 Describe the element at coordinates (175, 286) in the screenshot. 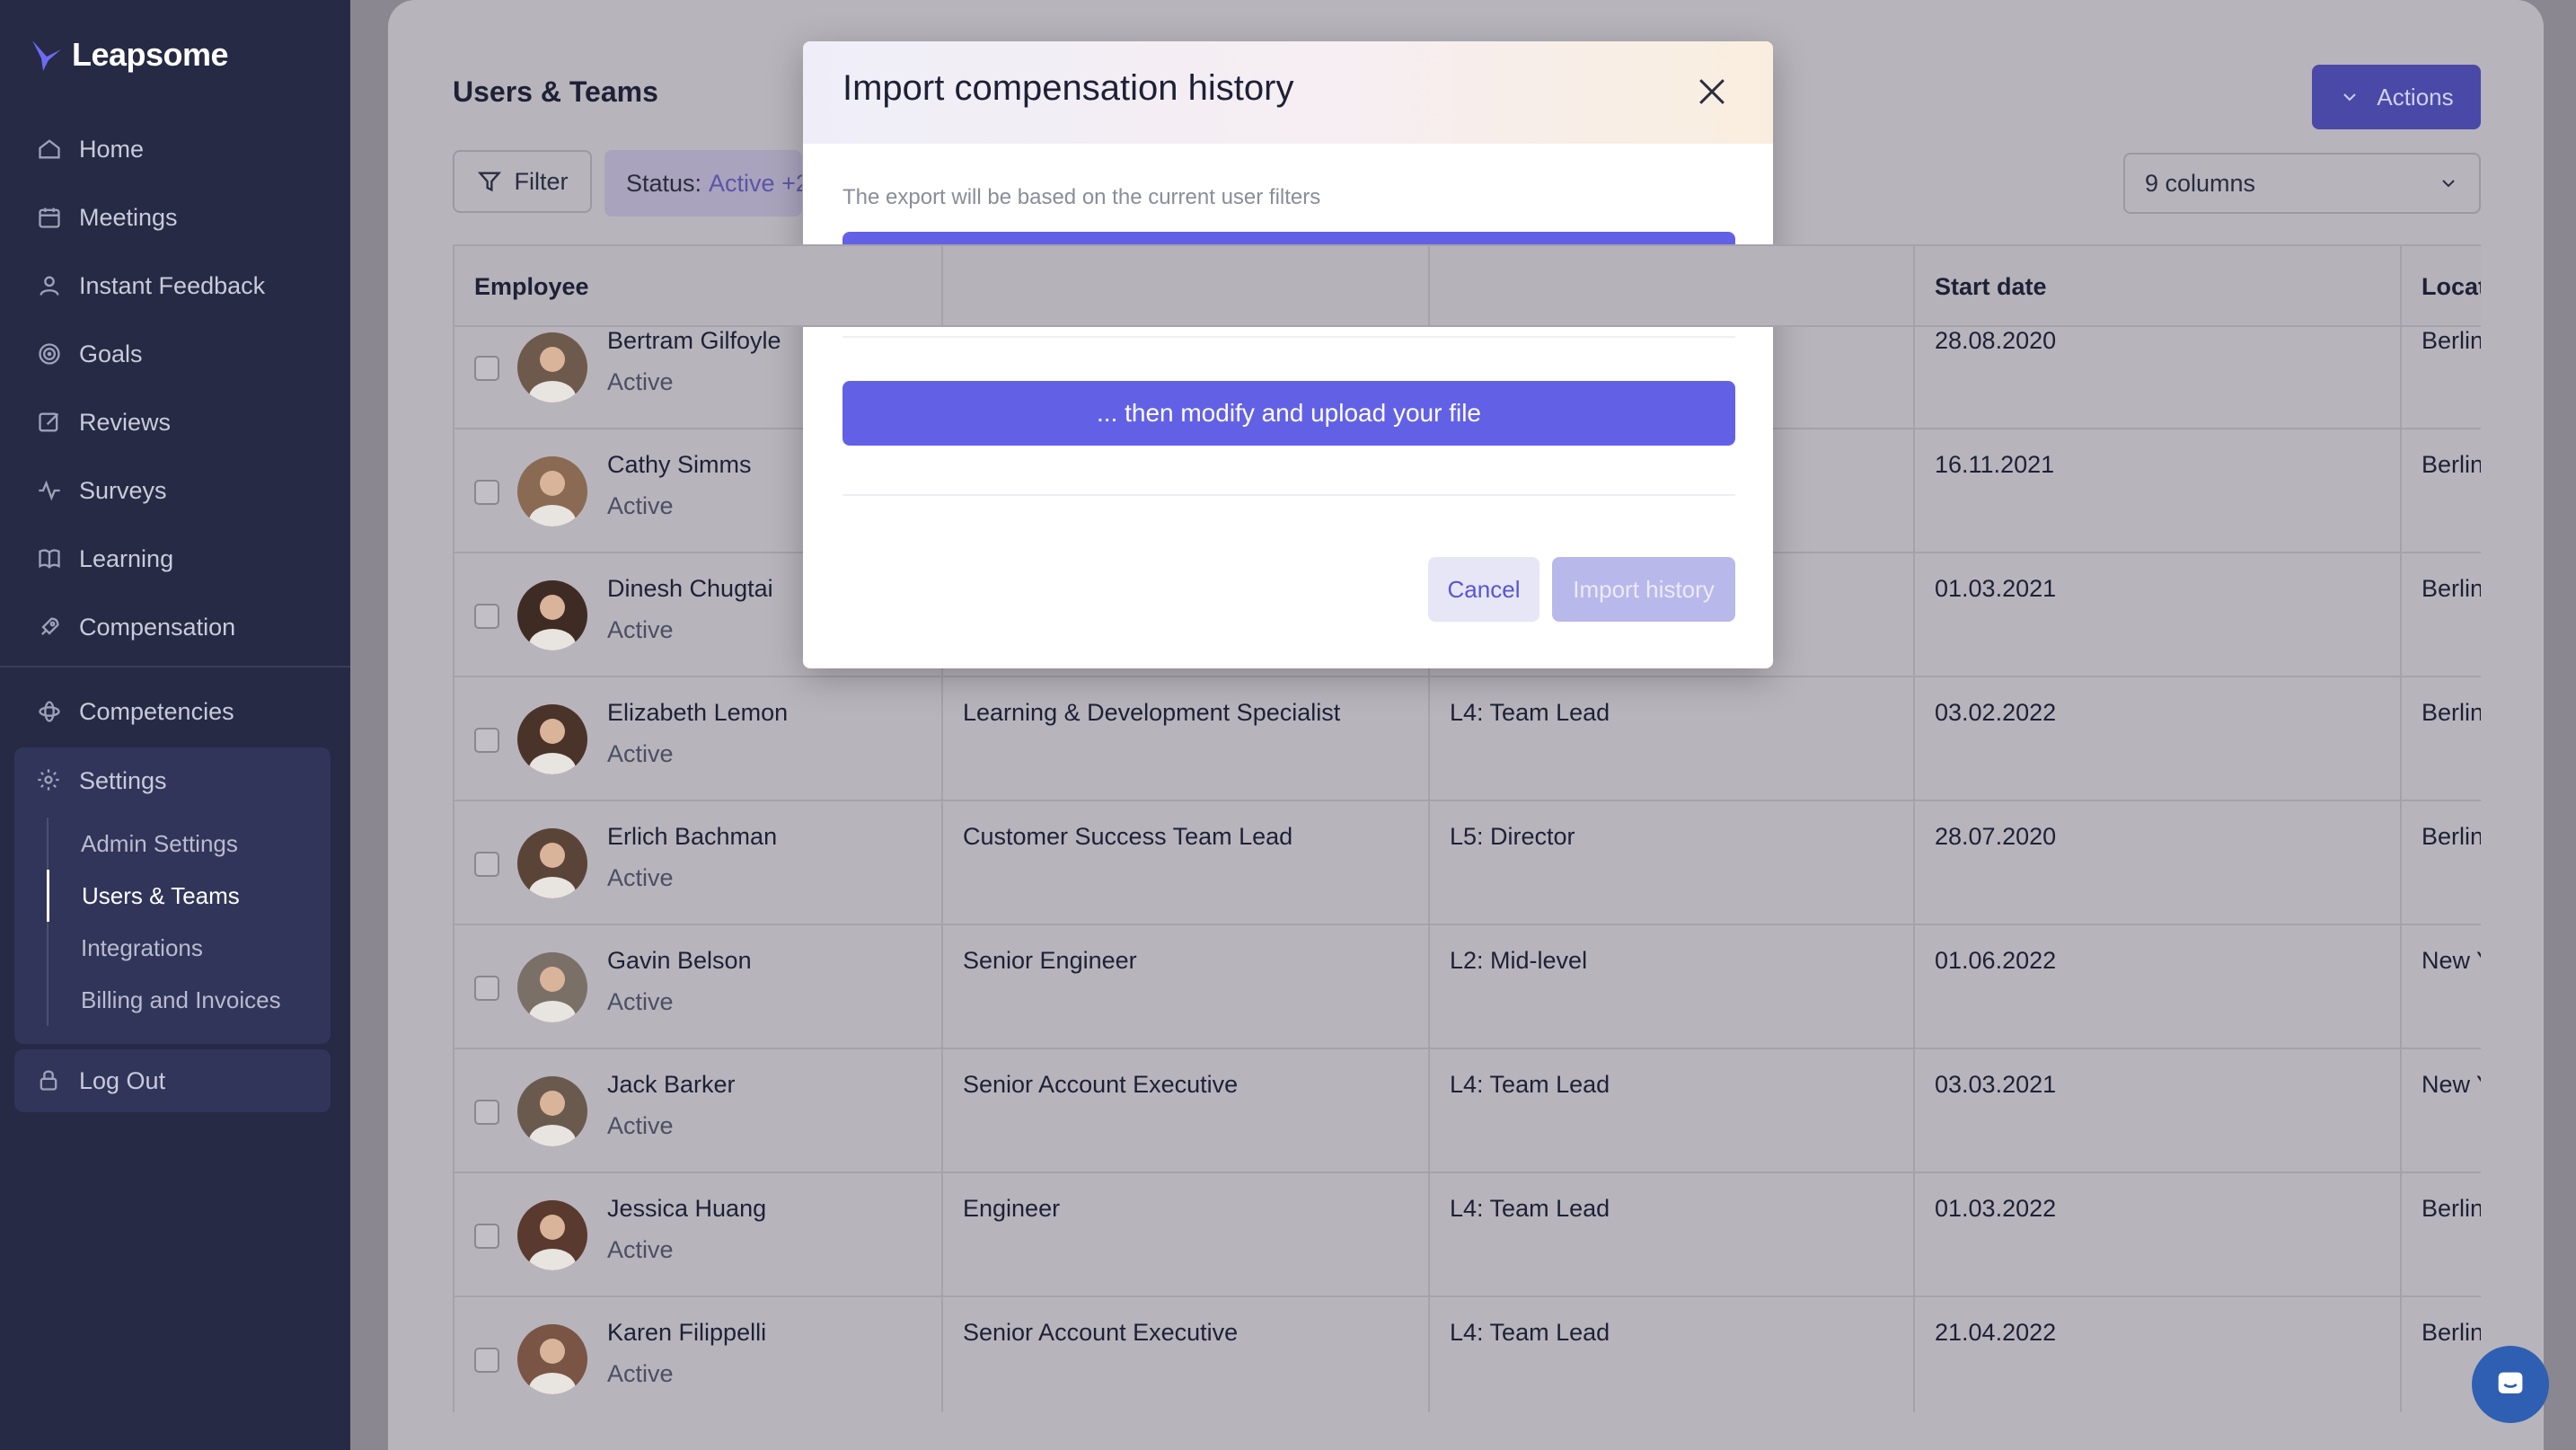

I see `nav-item-instant-feedback: Instant Feedback` at that location.